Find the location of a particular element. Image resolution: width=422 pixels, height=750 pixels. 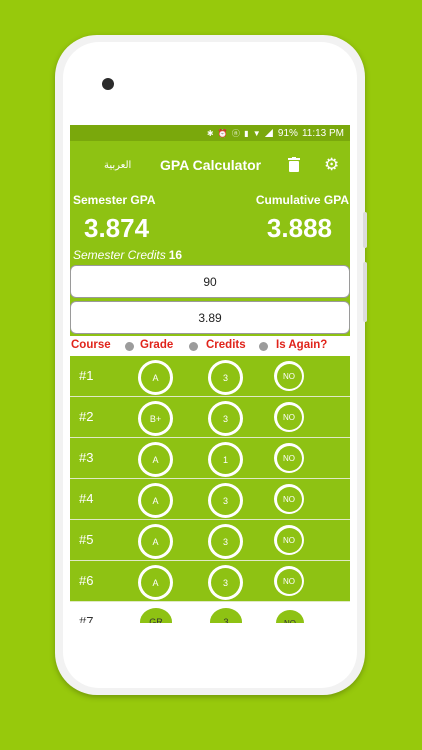

status-icons: ✱ ⏰ ⓝ ▮ ▼ ◢ is located at coordinates (240, 133).